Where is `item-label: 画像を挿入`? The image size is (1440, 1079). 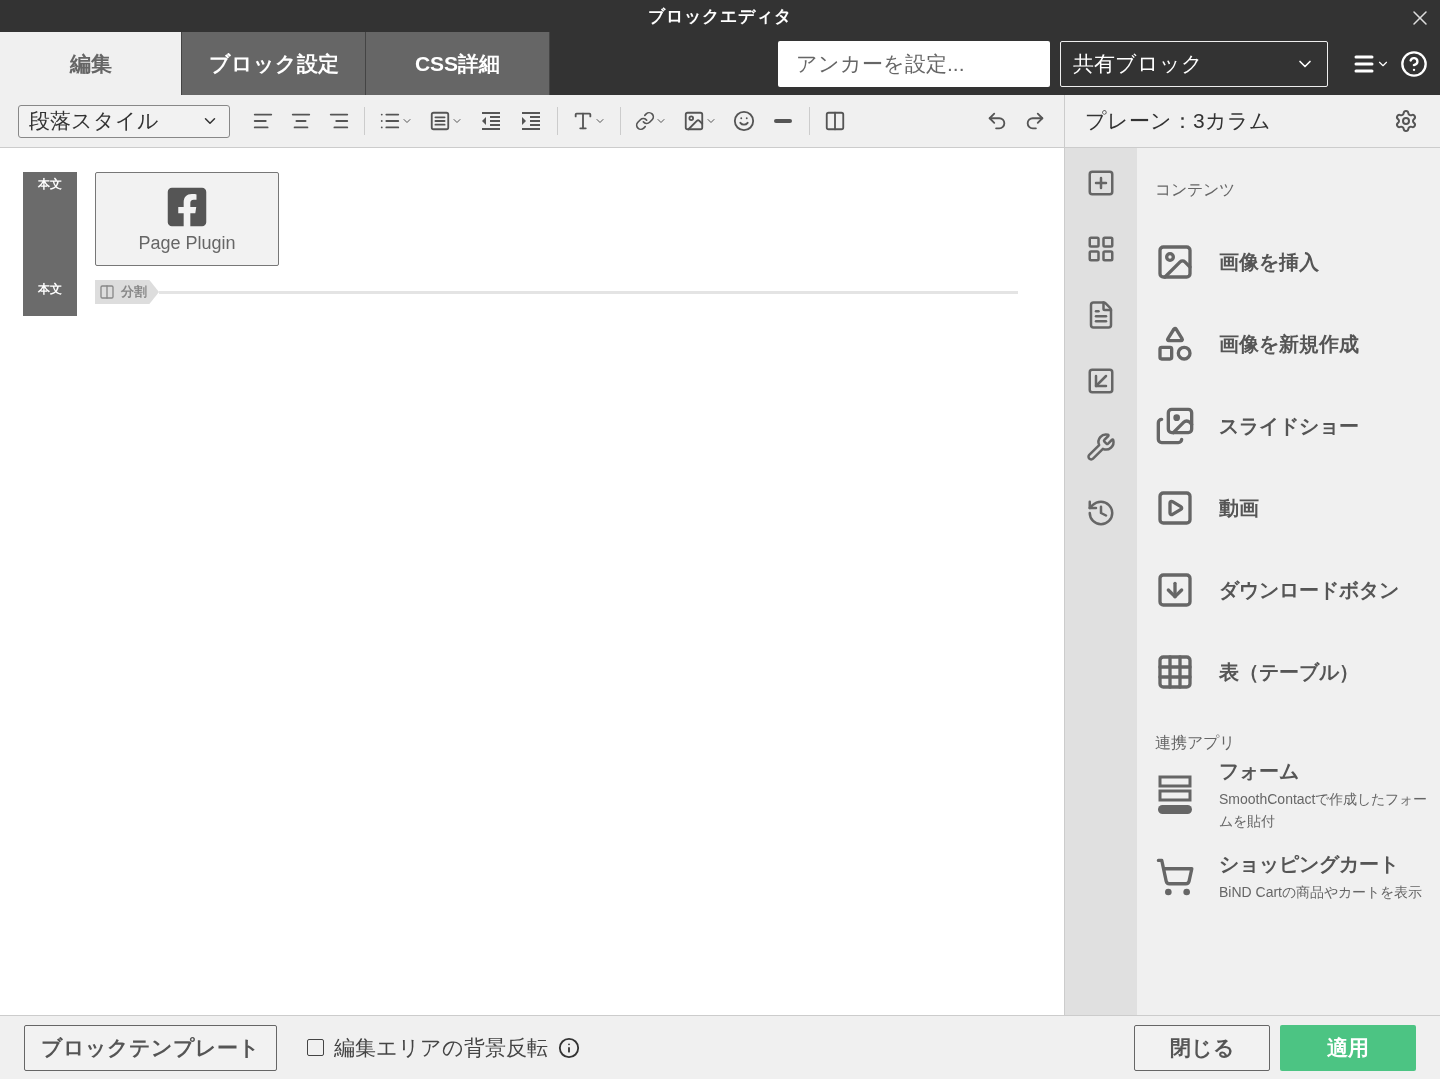 item-label: 画像を挿入 is located at coordinates (1269, 262).